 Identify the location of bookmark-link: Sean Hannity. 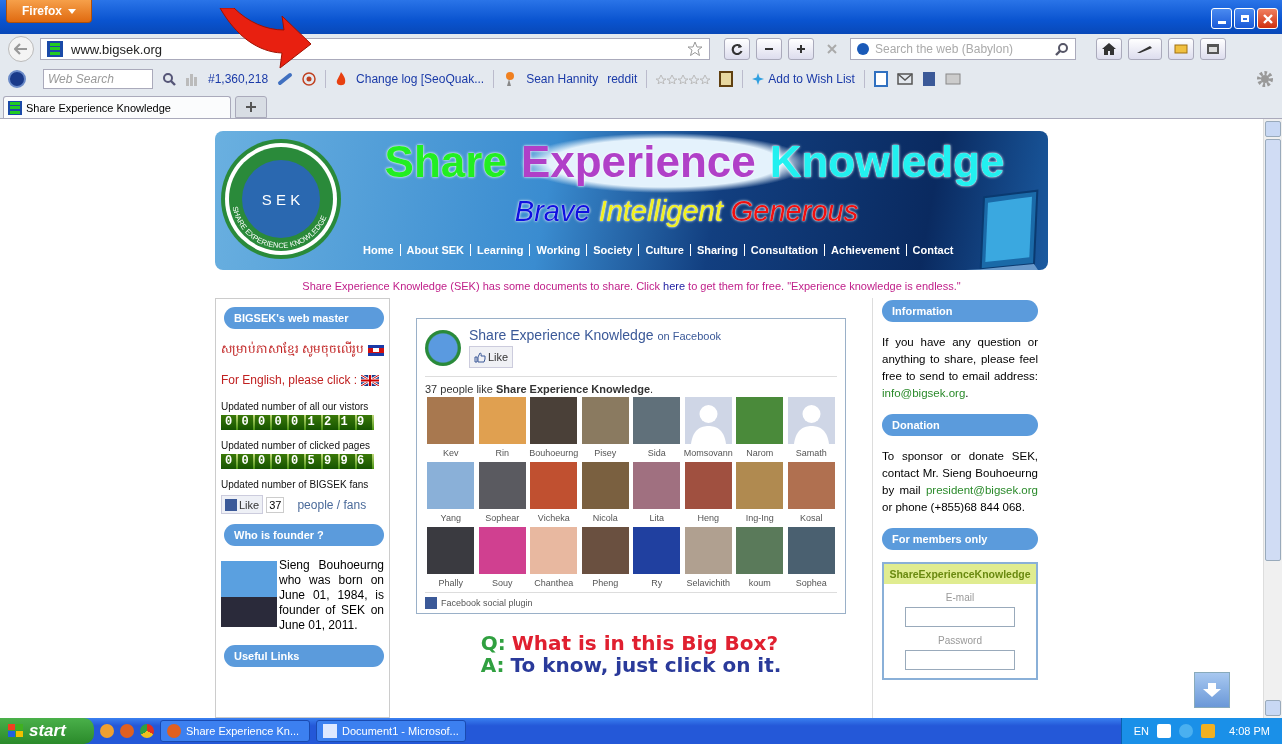
(562, 79).